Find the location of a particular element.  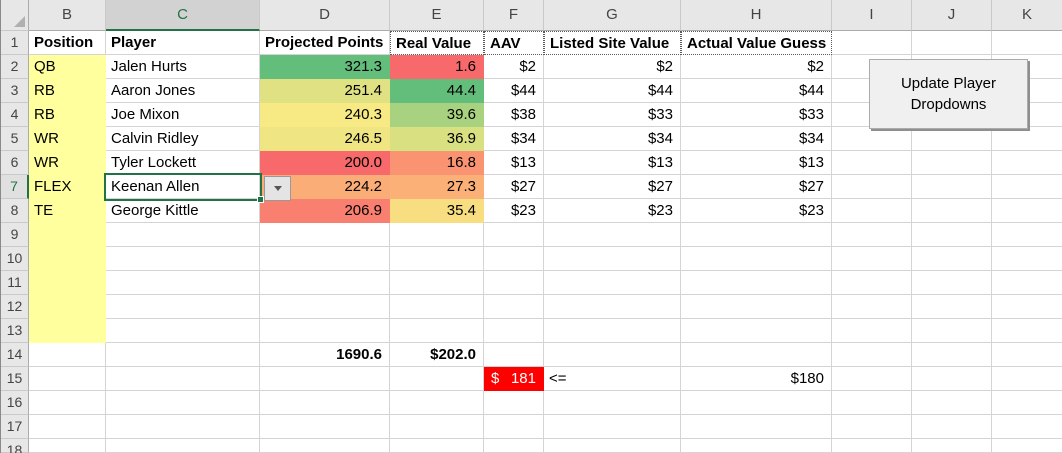

header-real-value: Real Value is located at coordinates (437, 43).